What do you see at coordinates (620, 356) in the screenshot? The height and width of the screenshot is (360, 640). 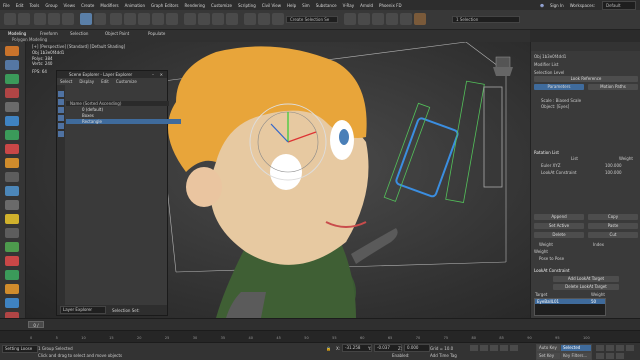 I see `maximize-viewport-icon` at bounding box center [620, 356].